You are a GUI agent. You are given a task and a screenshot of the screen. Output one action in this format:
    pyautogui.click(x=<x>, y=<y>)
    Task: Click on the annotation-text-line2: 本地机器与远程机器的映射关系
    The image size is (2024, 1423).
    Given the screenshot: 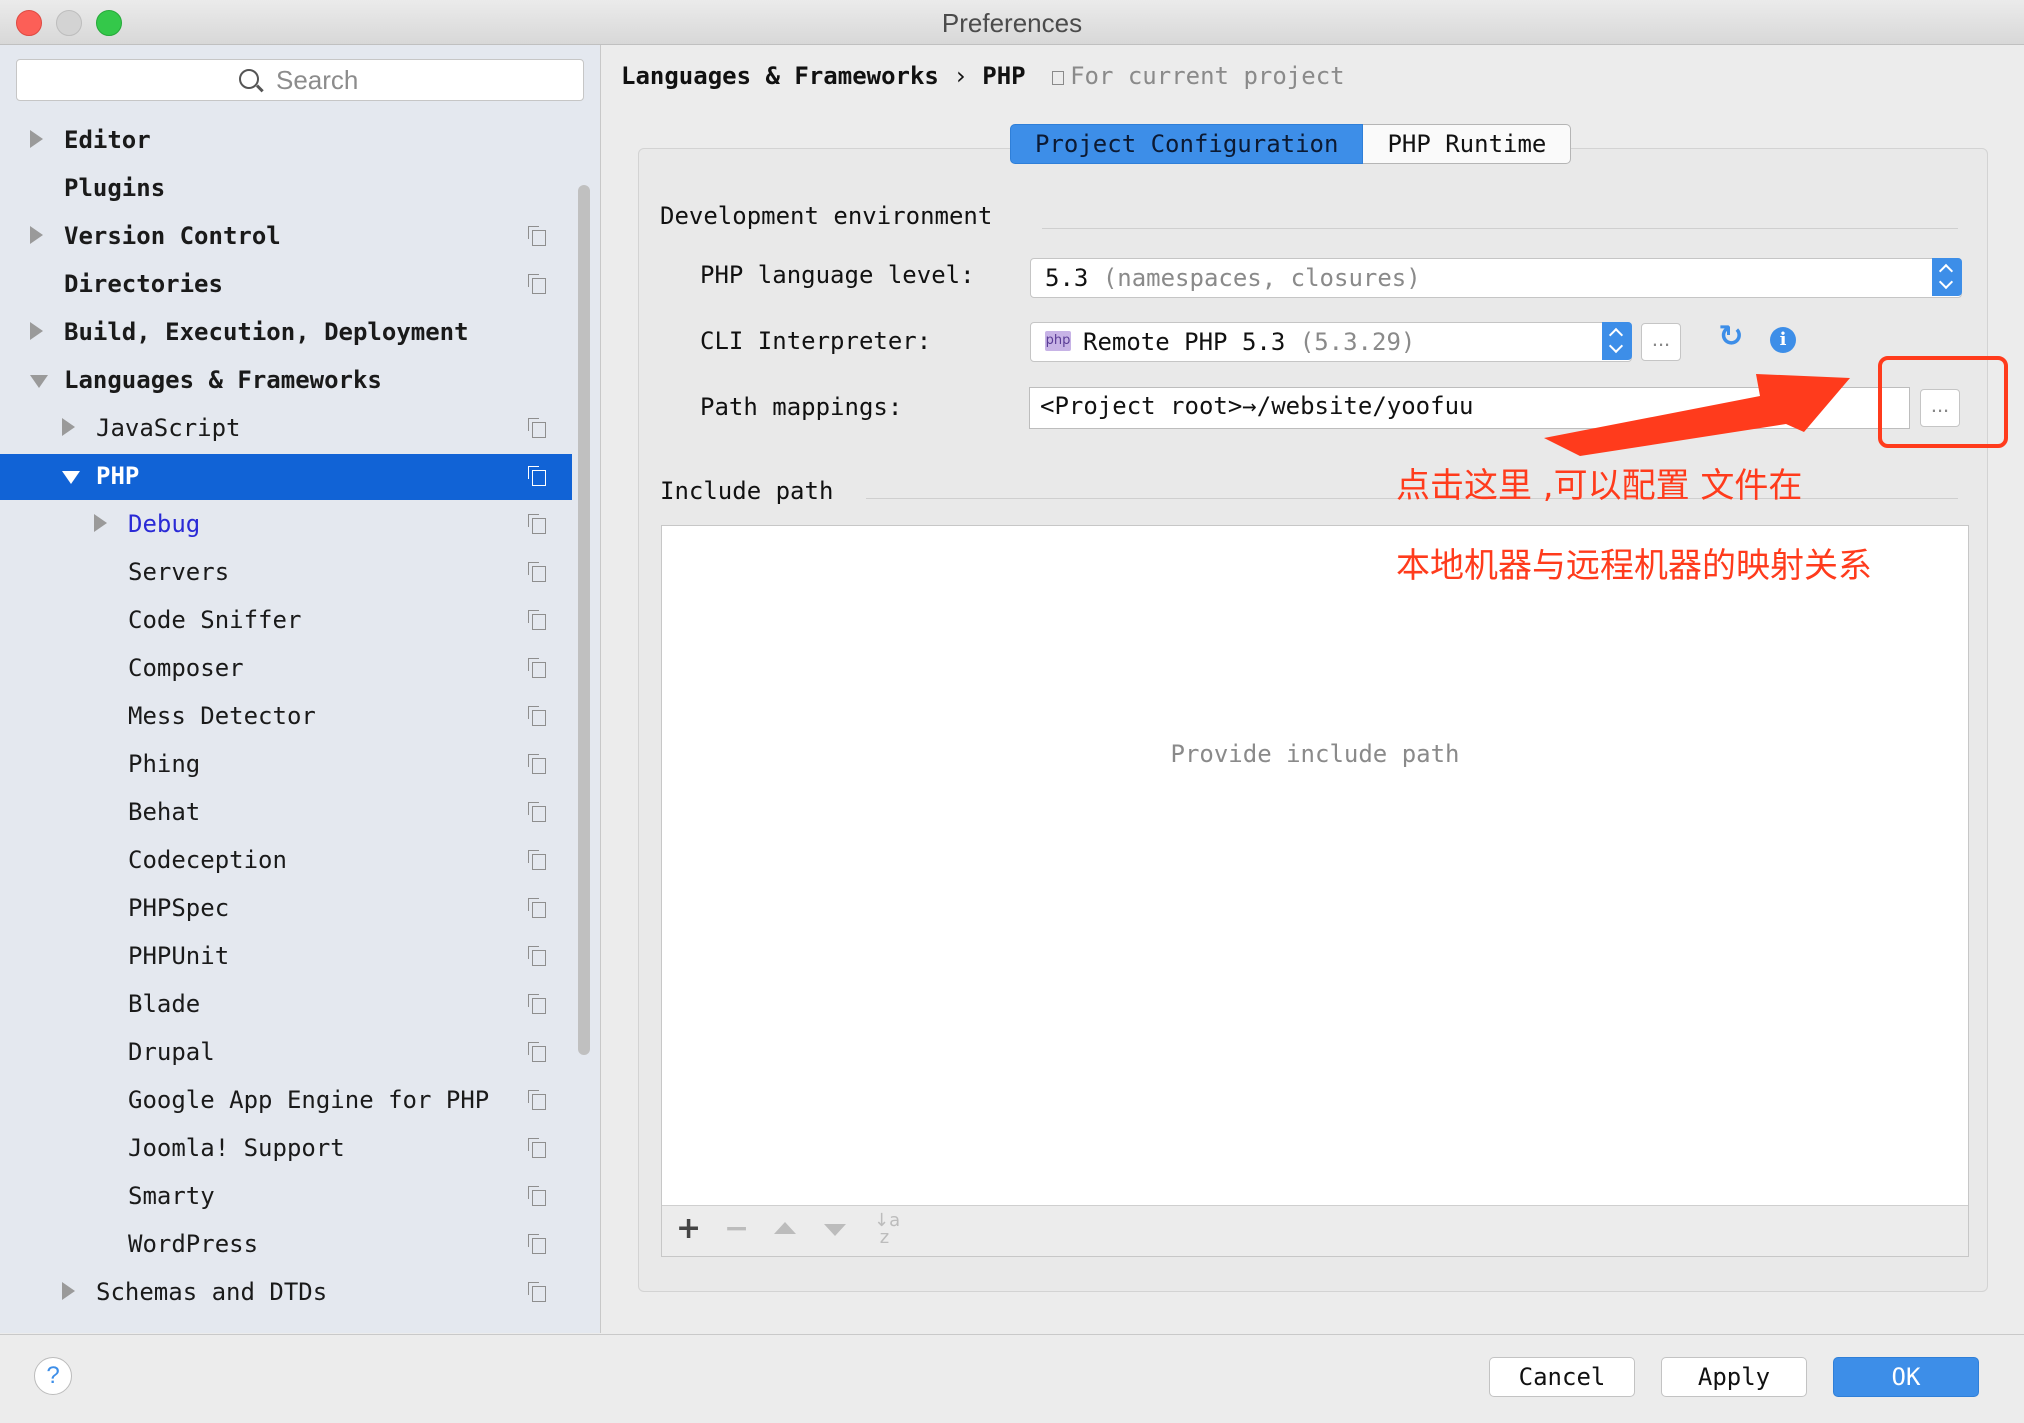 What is the action you would take?
    pyautogui.click(x=1634, y=566)
    